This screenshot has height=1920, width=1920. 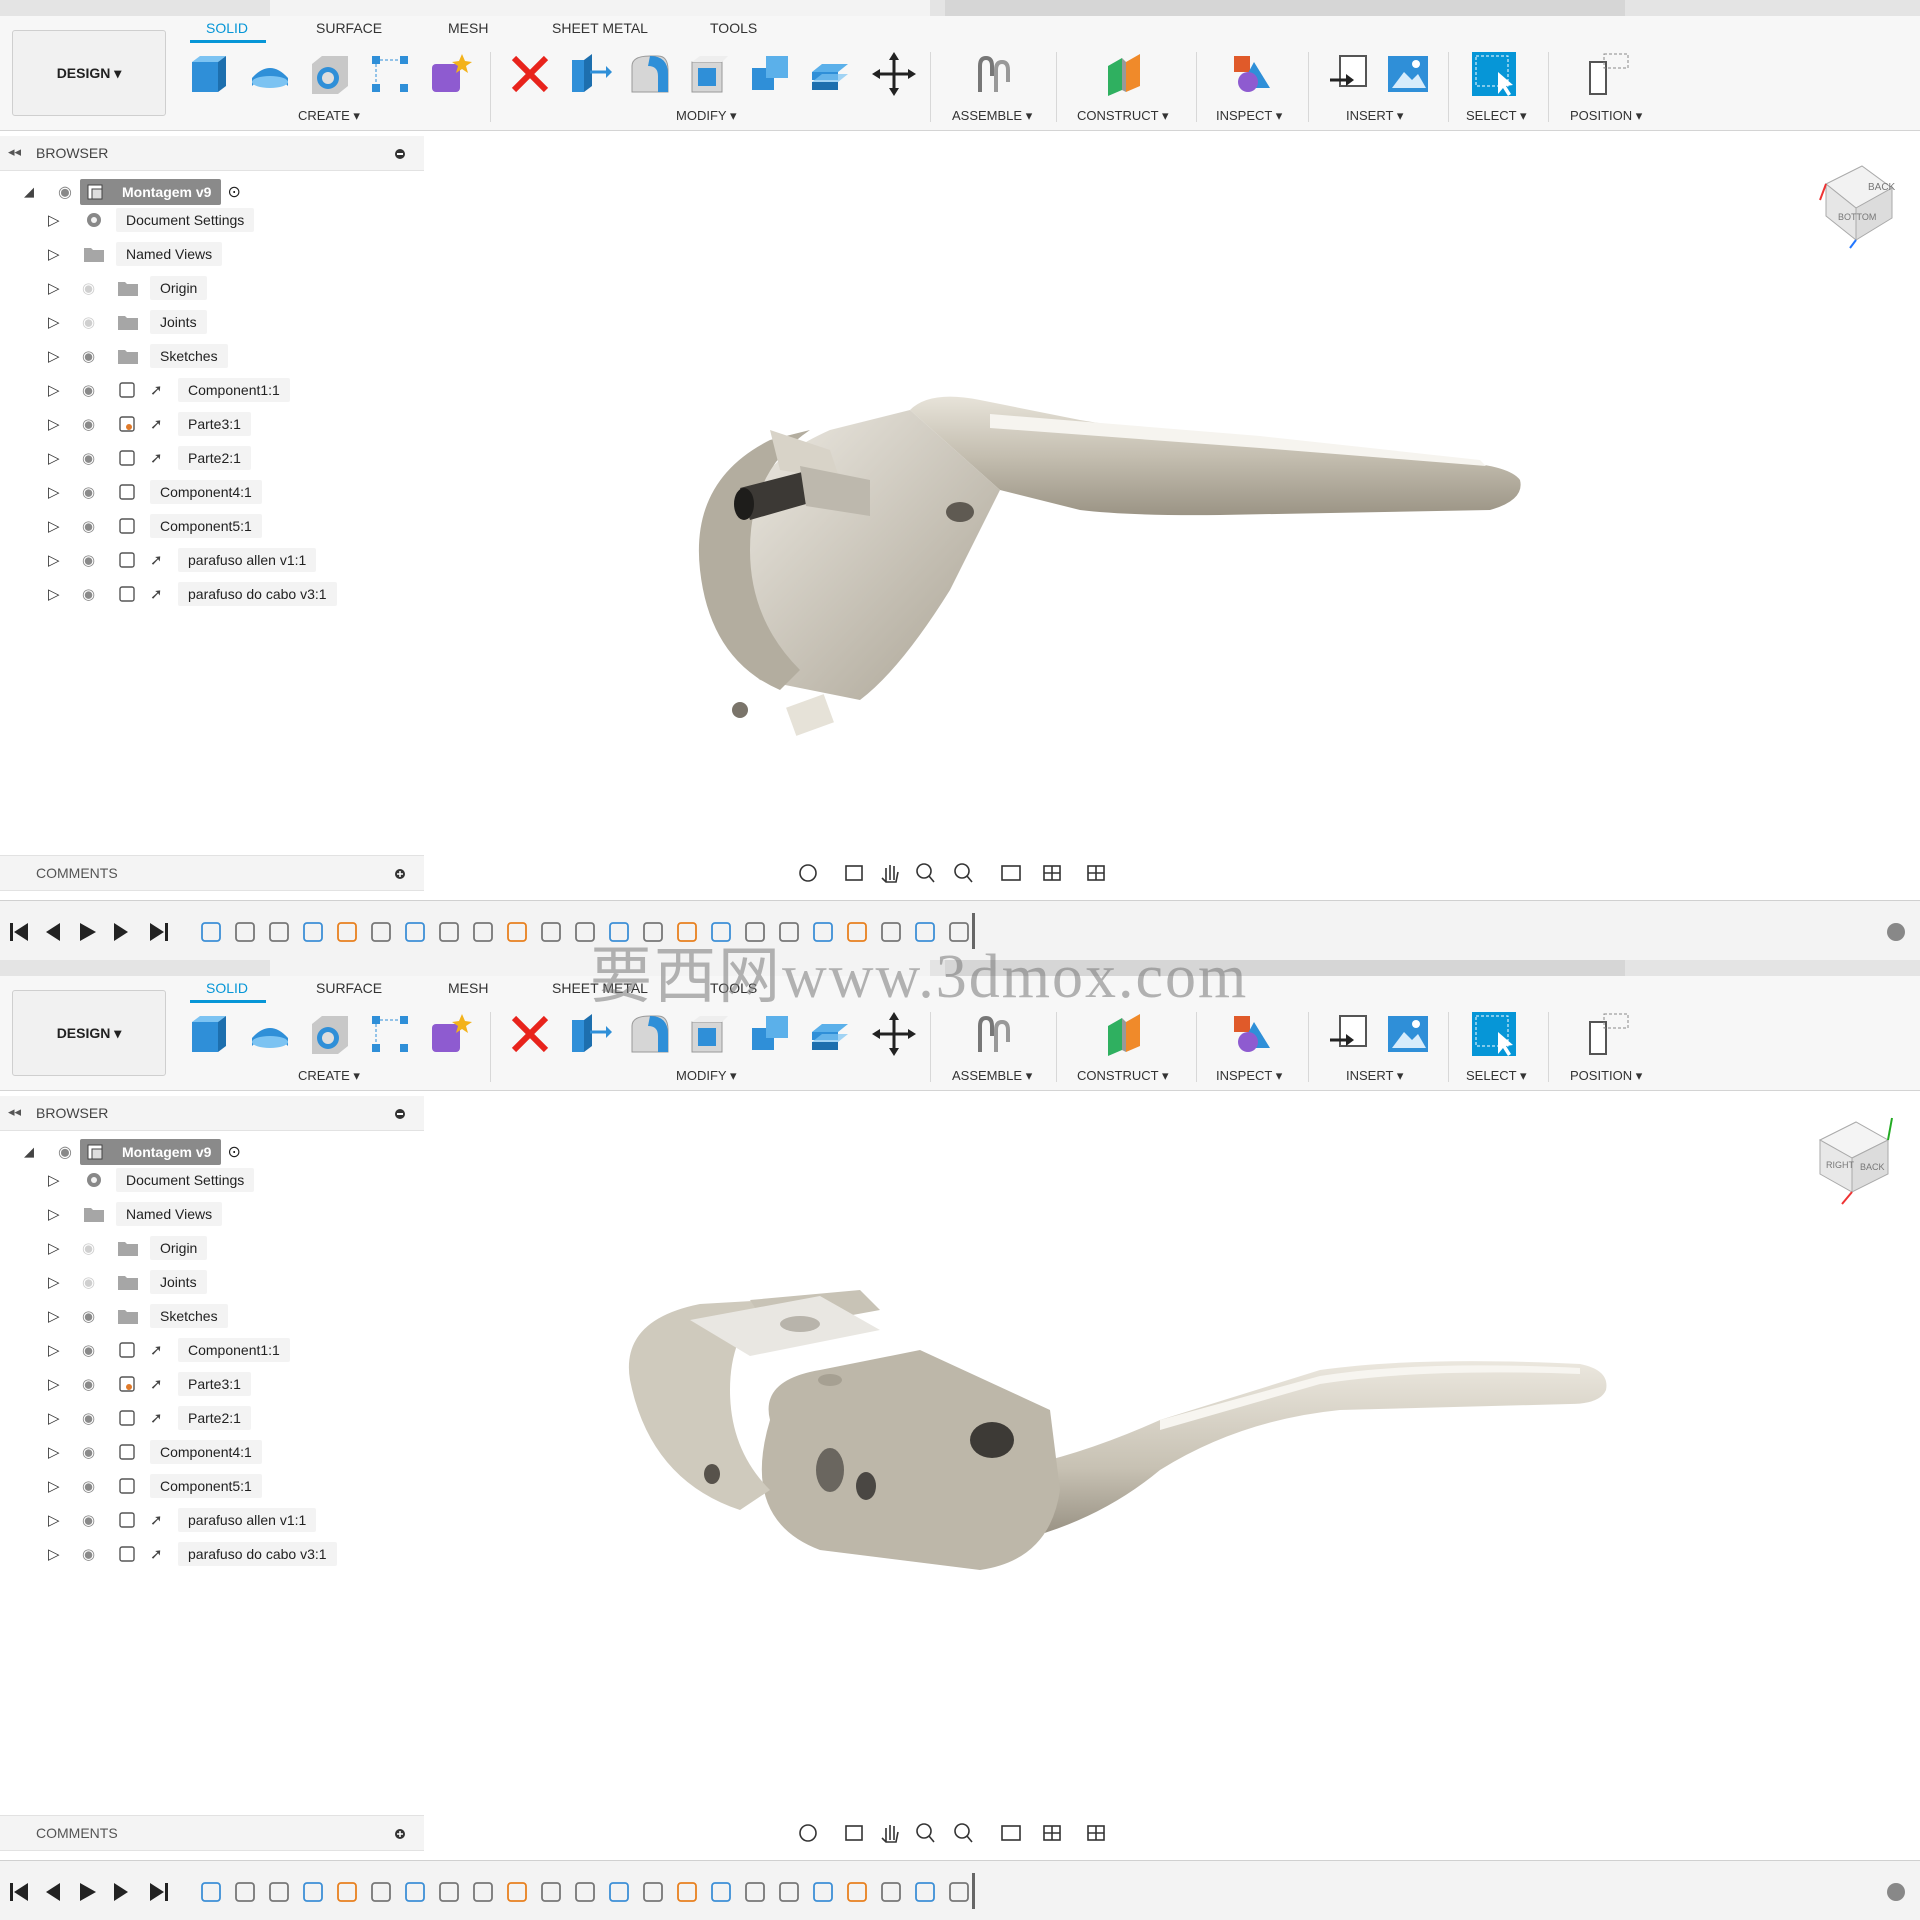 I want to click on tab-mesh: MESH, so click(x=468, y=988).